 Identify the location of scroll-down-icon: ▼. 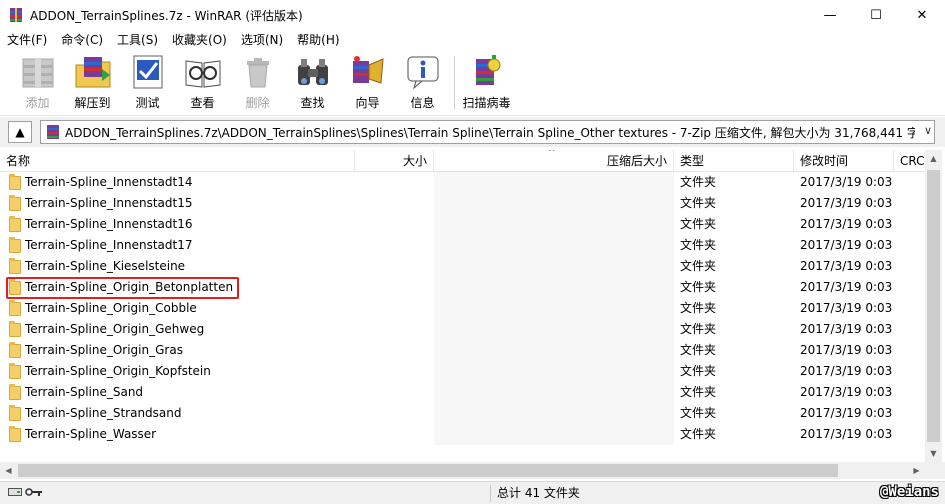
(933, 453).